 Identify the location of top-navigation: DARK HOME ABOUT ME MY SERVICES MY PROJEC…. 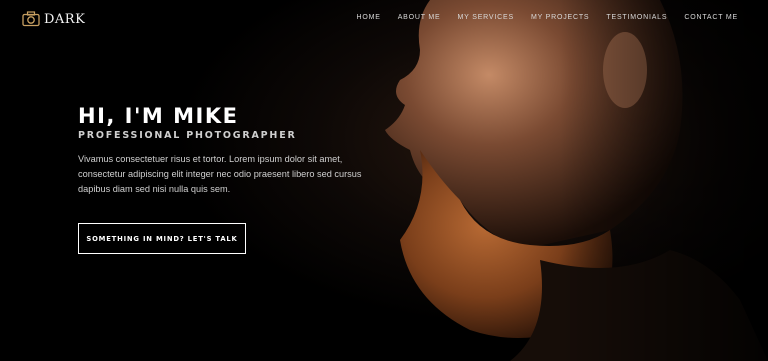
(384, 19).